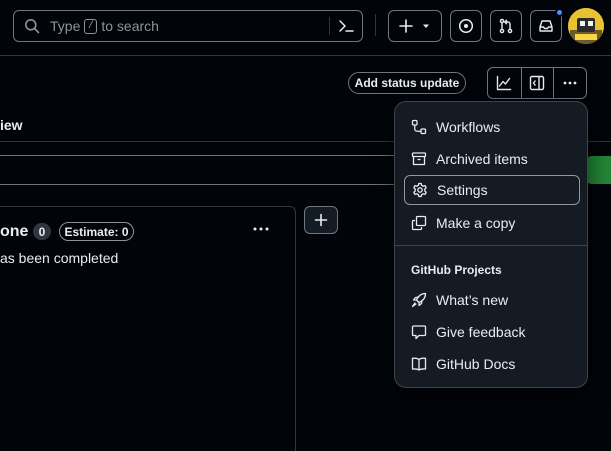 This screenshot has height=451, width=611. I want to click on menu-item-make-a-copy: Make a copy, so click(492, 223).